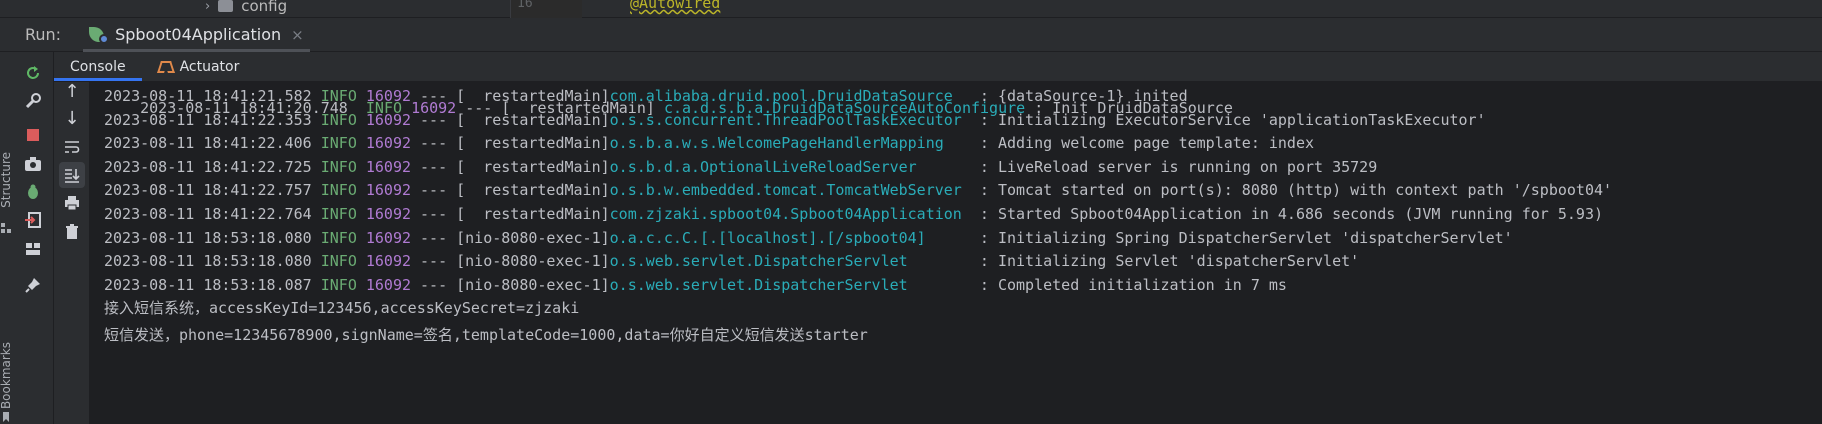  I want to click on wrench-icon, so click(33, 101).